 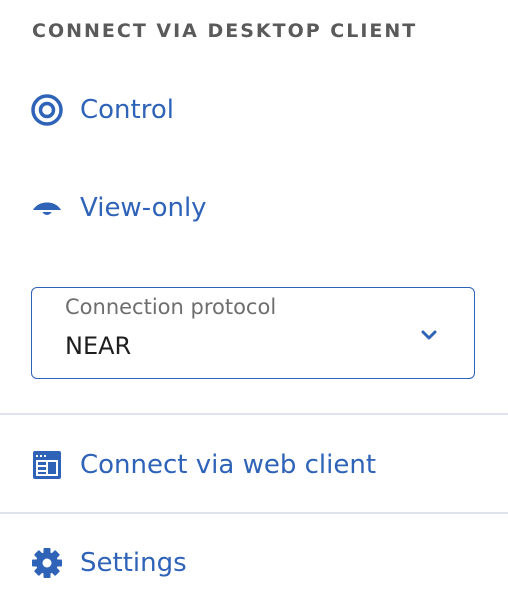 I want to click on view-only-label: View-only, so click(x=143, y=208).